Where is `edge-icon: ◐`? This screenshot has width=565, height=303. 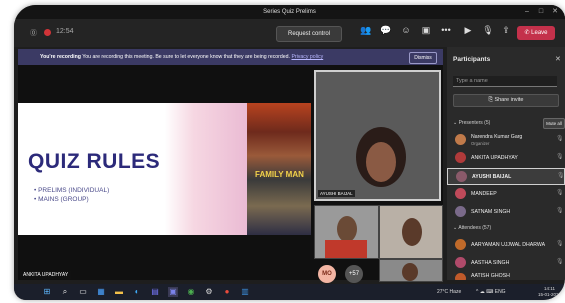 edge-icon: ◐ is located at coordinates (137, 292).